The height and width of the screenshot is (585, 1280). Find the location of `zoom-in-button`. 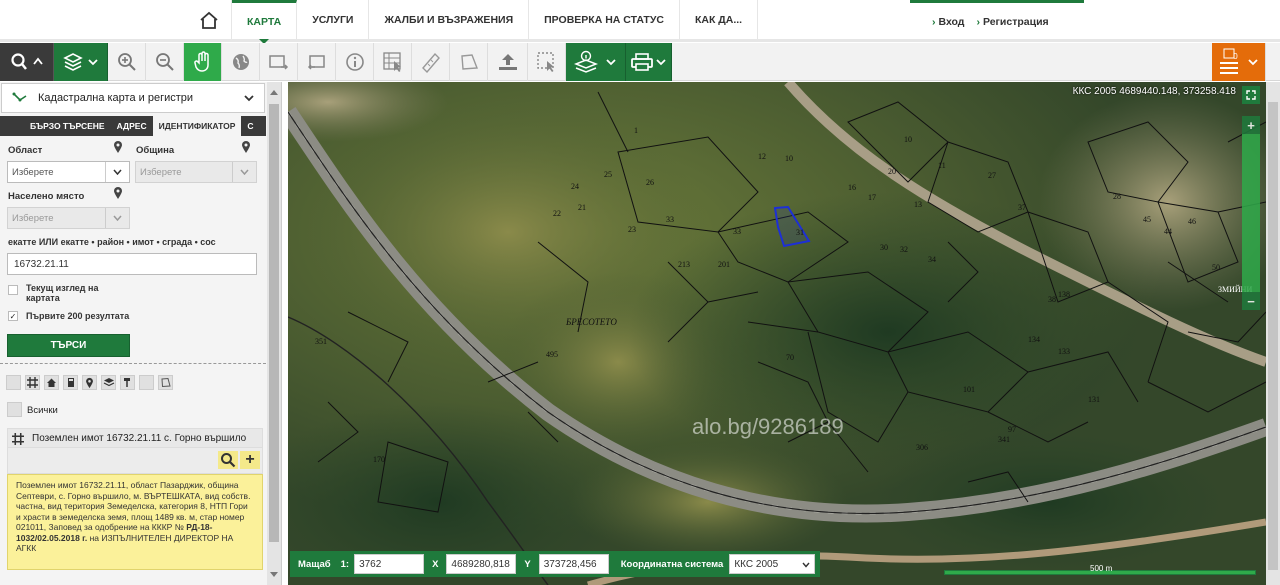

zoom-in-button is located at coordinates (127, 62).